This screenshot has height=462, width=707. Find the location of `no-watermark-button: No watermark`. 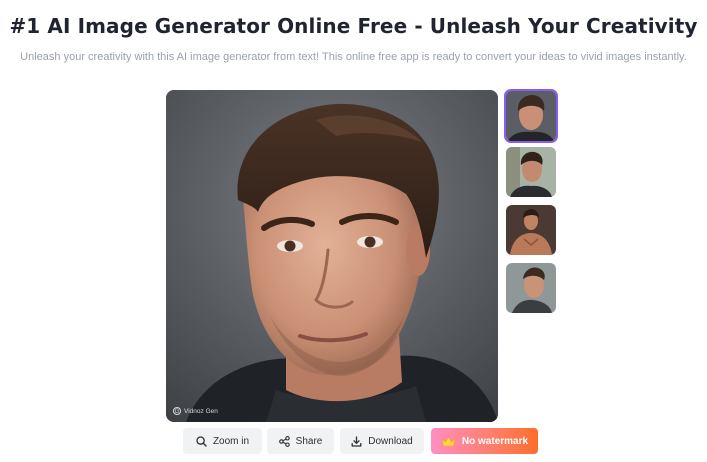

no-watermark-button: No watermark is located at coordinates (484, 441).